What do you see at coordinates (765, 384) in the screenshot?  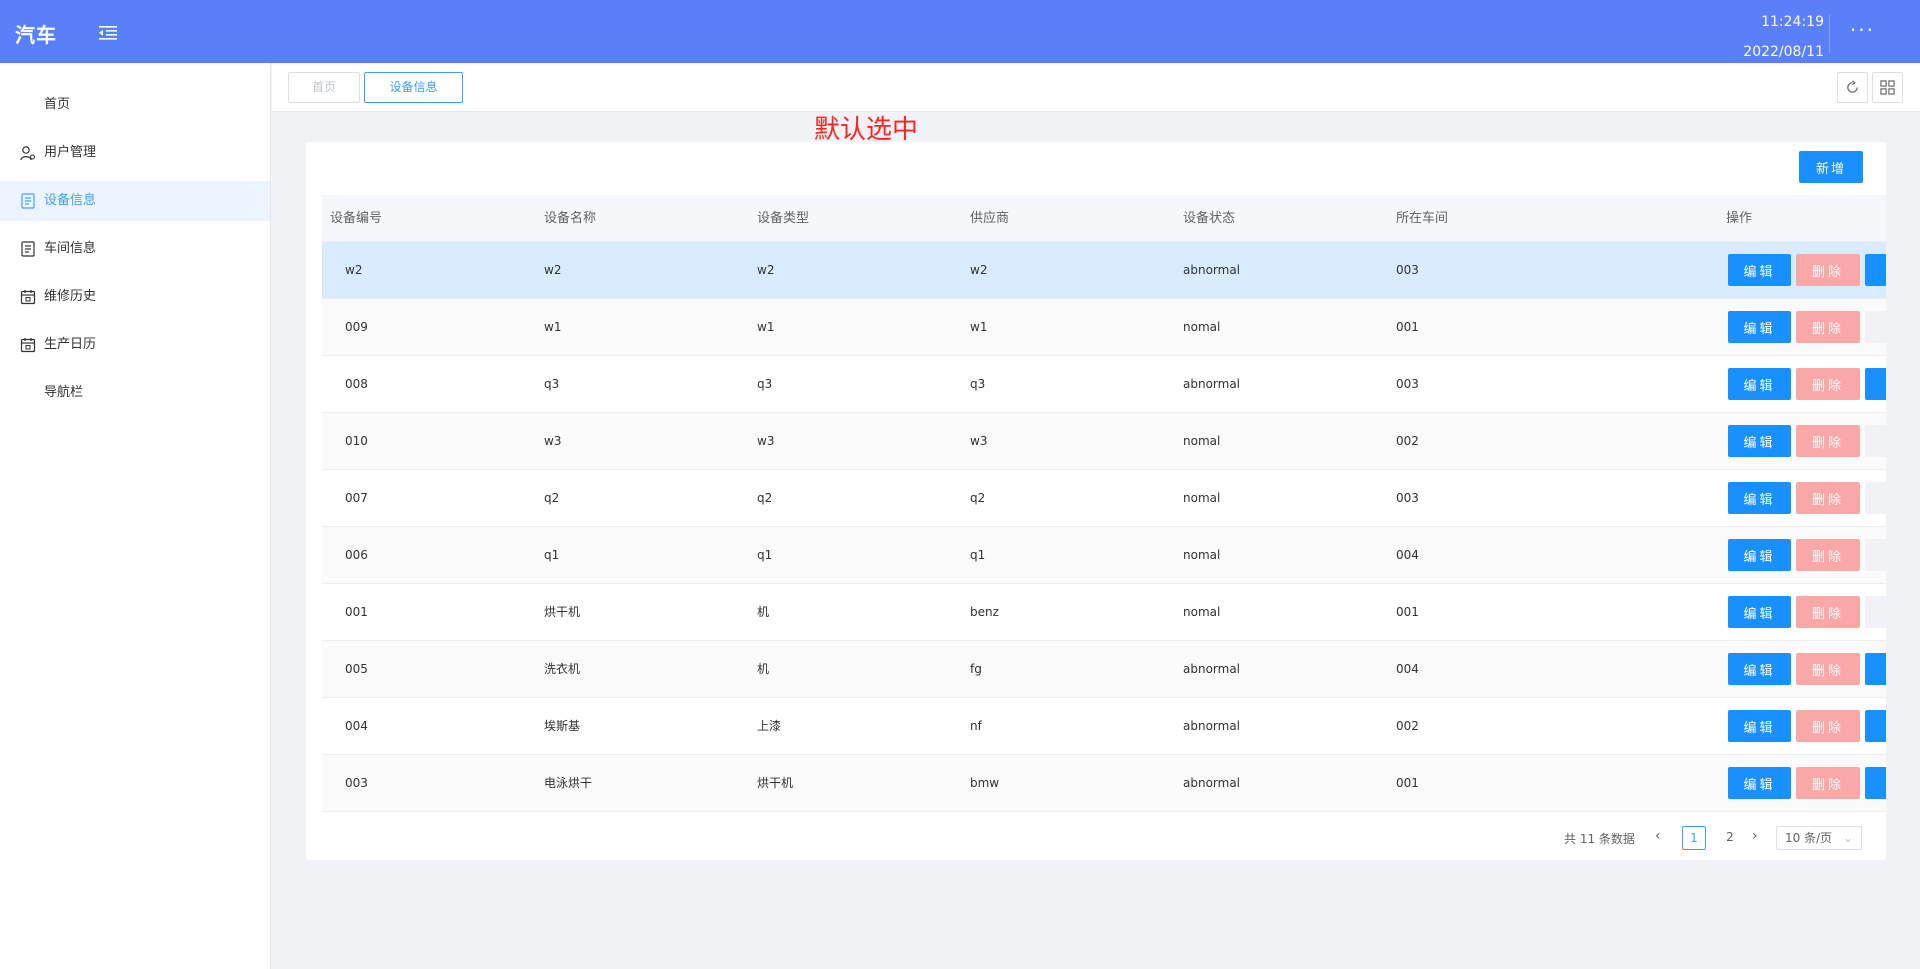 I see `cell-type: q3` at bounding box center [765, 384].